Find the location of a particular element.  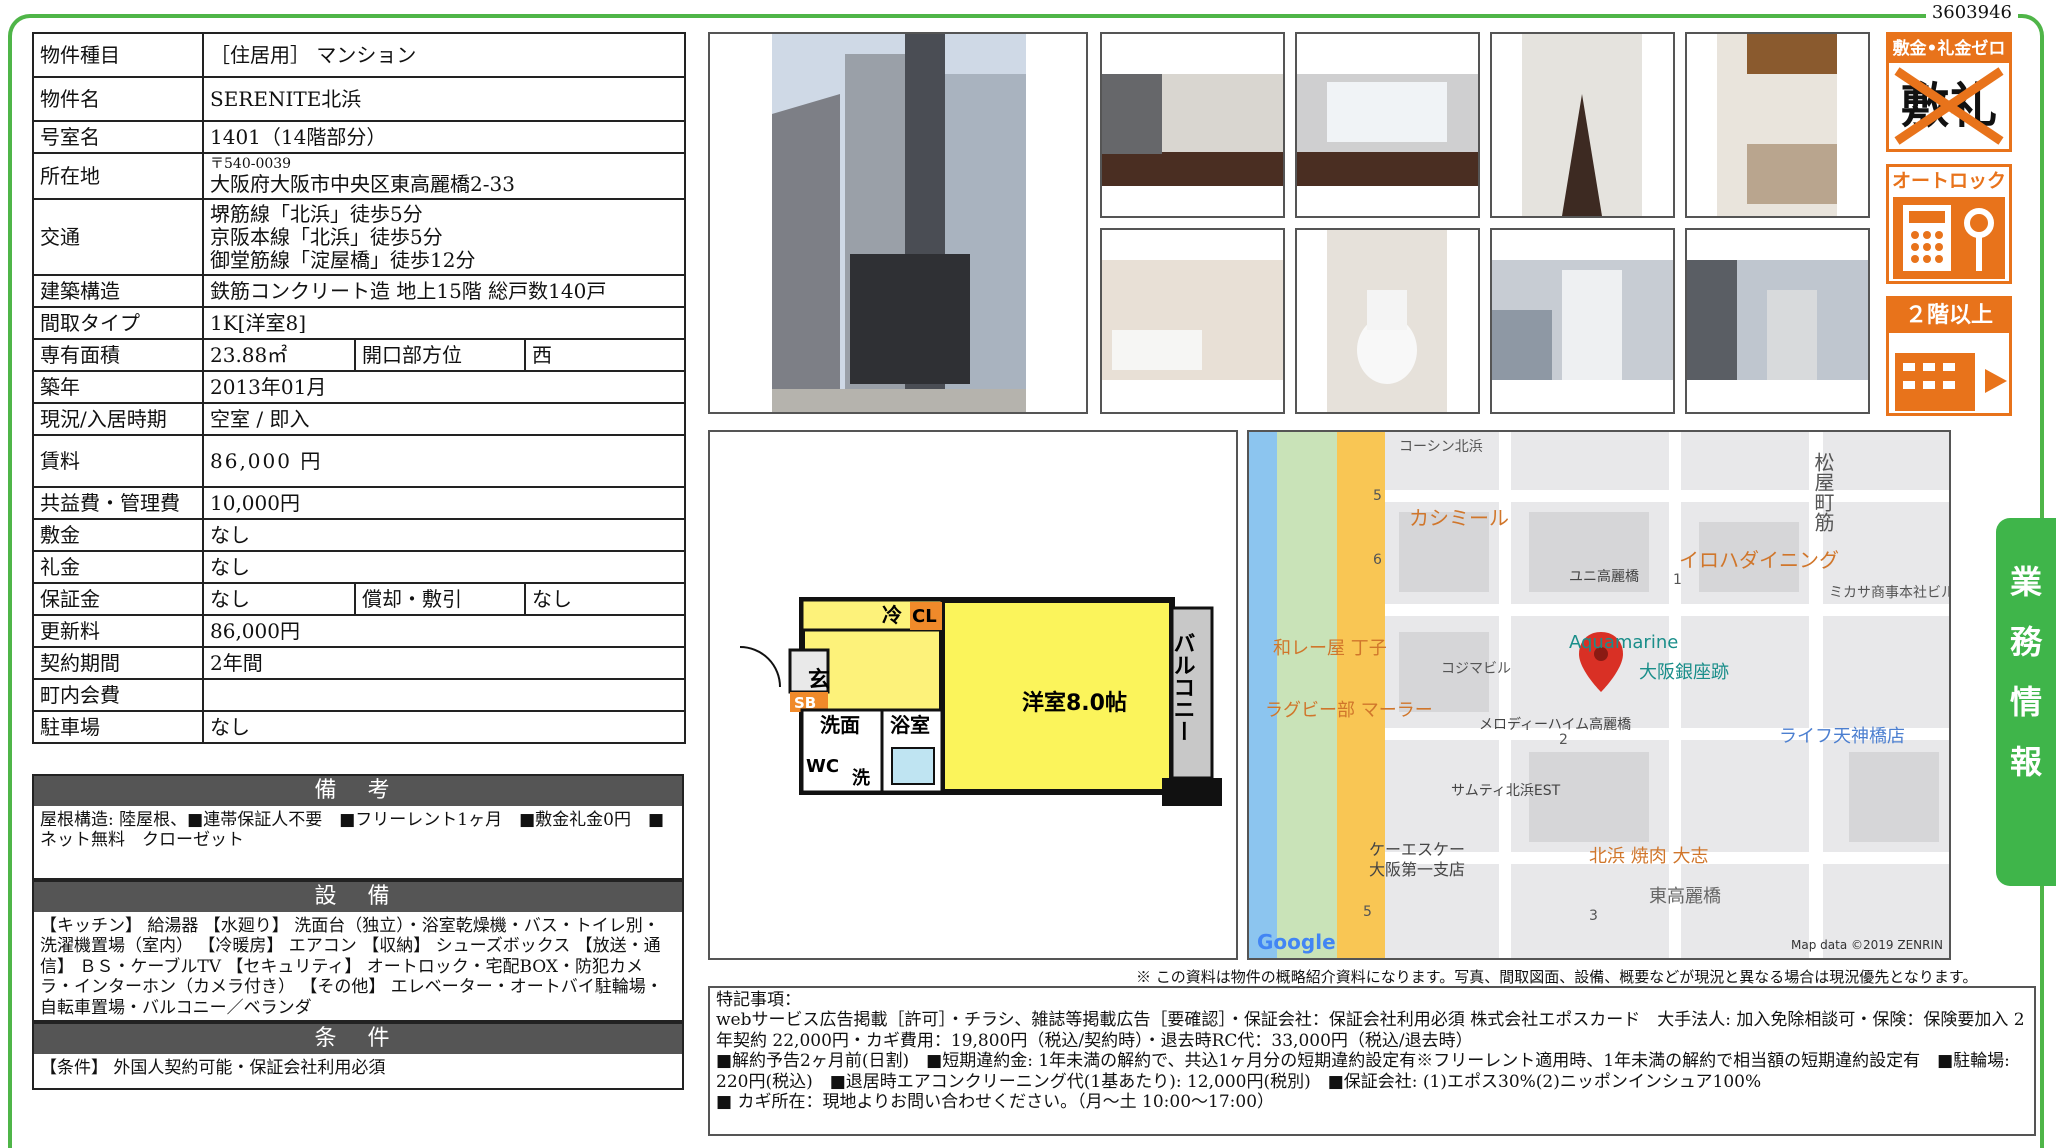

map-label-12: メロディーハイム高麗橋 is located at coordinates (1555, 725).